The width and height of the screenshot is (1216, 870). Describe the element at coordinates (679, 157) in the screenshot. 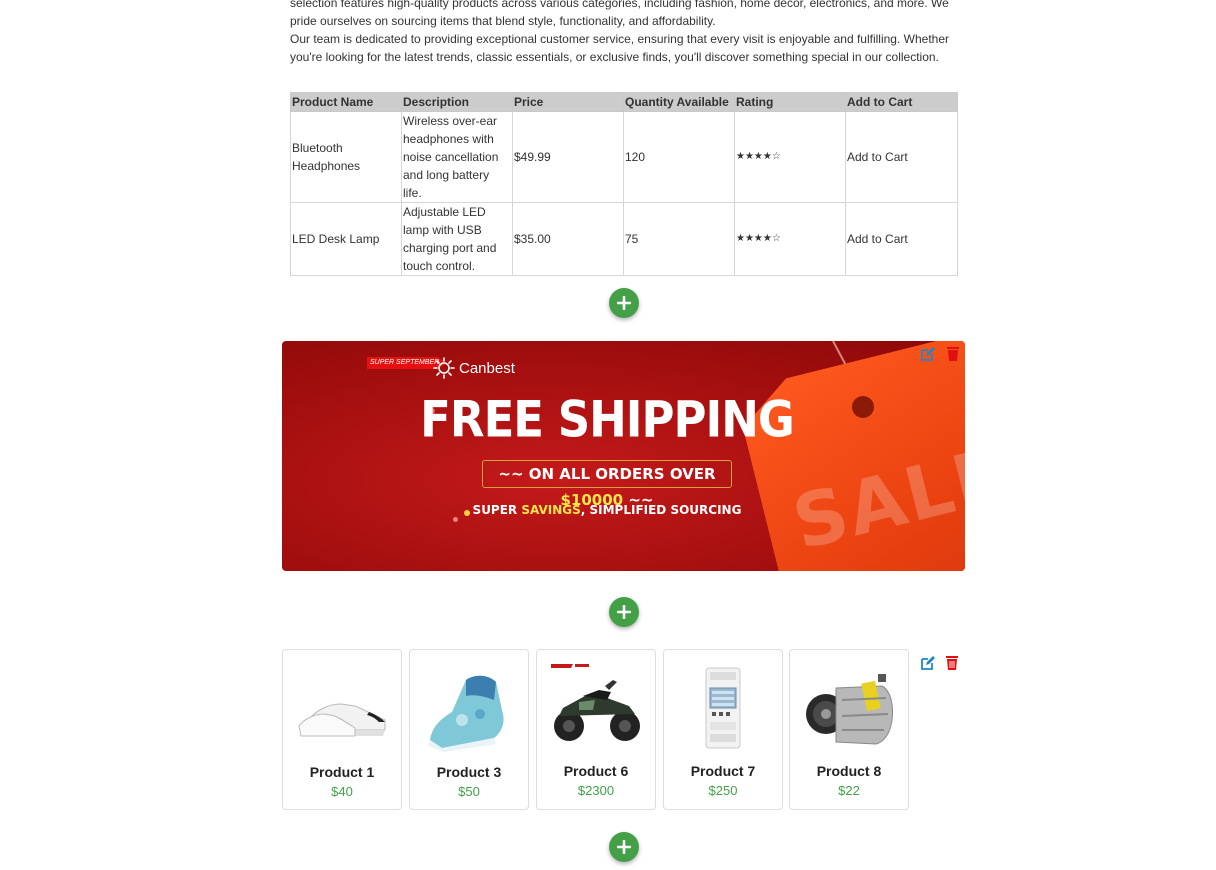

I see `cell-quantity: 120` at that location.